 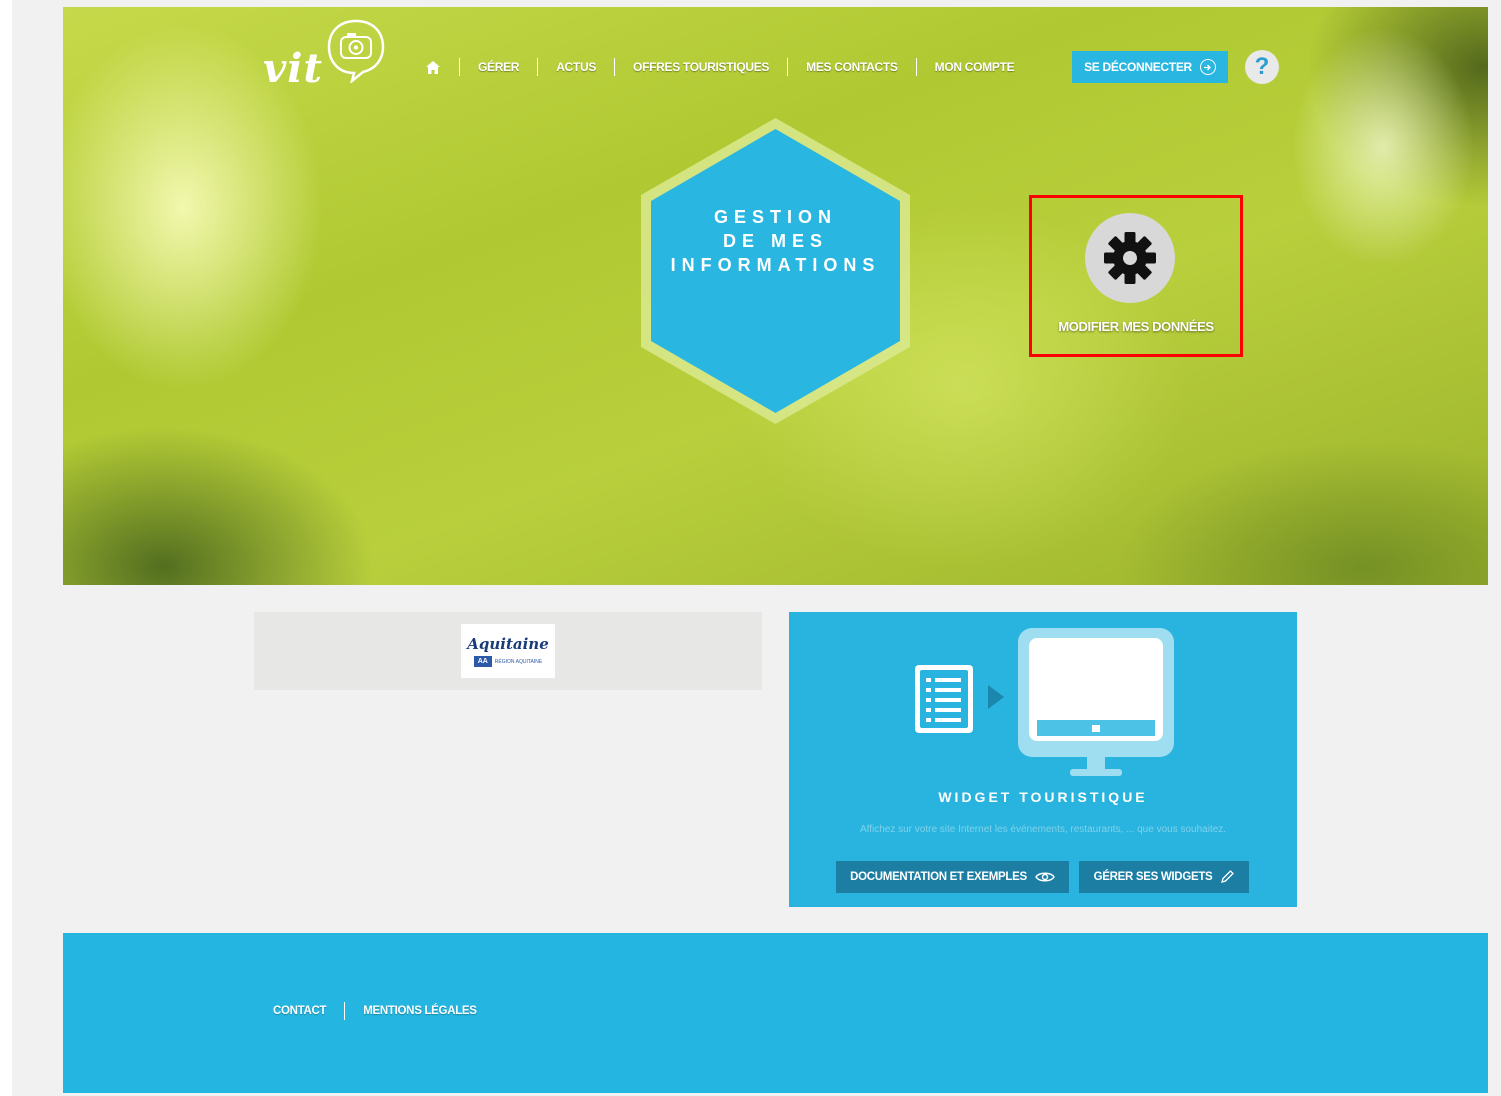 I want to click on documentation-button-label: DOCUMENTATION ET EXEMPLES, so click(x=938, y=877).